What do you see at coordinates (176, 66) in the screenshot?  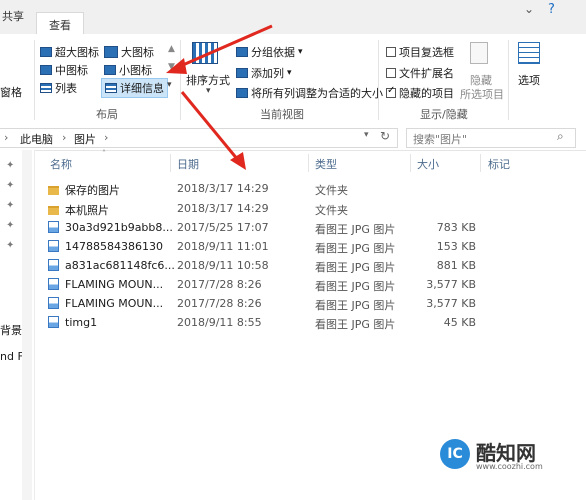 I see `arrowhead` at bounding box center [176, 66].